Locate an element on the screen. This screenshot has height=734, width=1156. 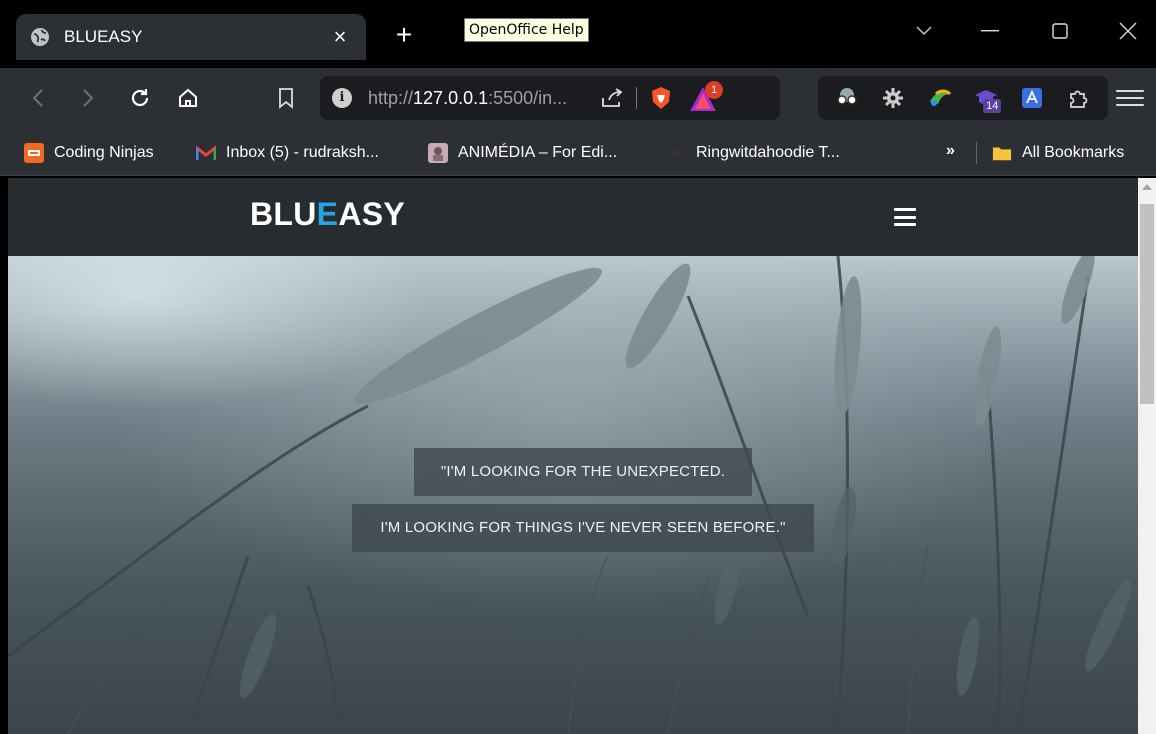
all-bookmarks-label: All Bookmarks is located at coordinates (1073, 152).